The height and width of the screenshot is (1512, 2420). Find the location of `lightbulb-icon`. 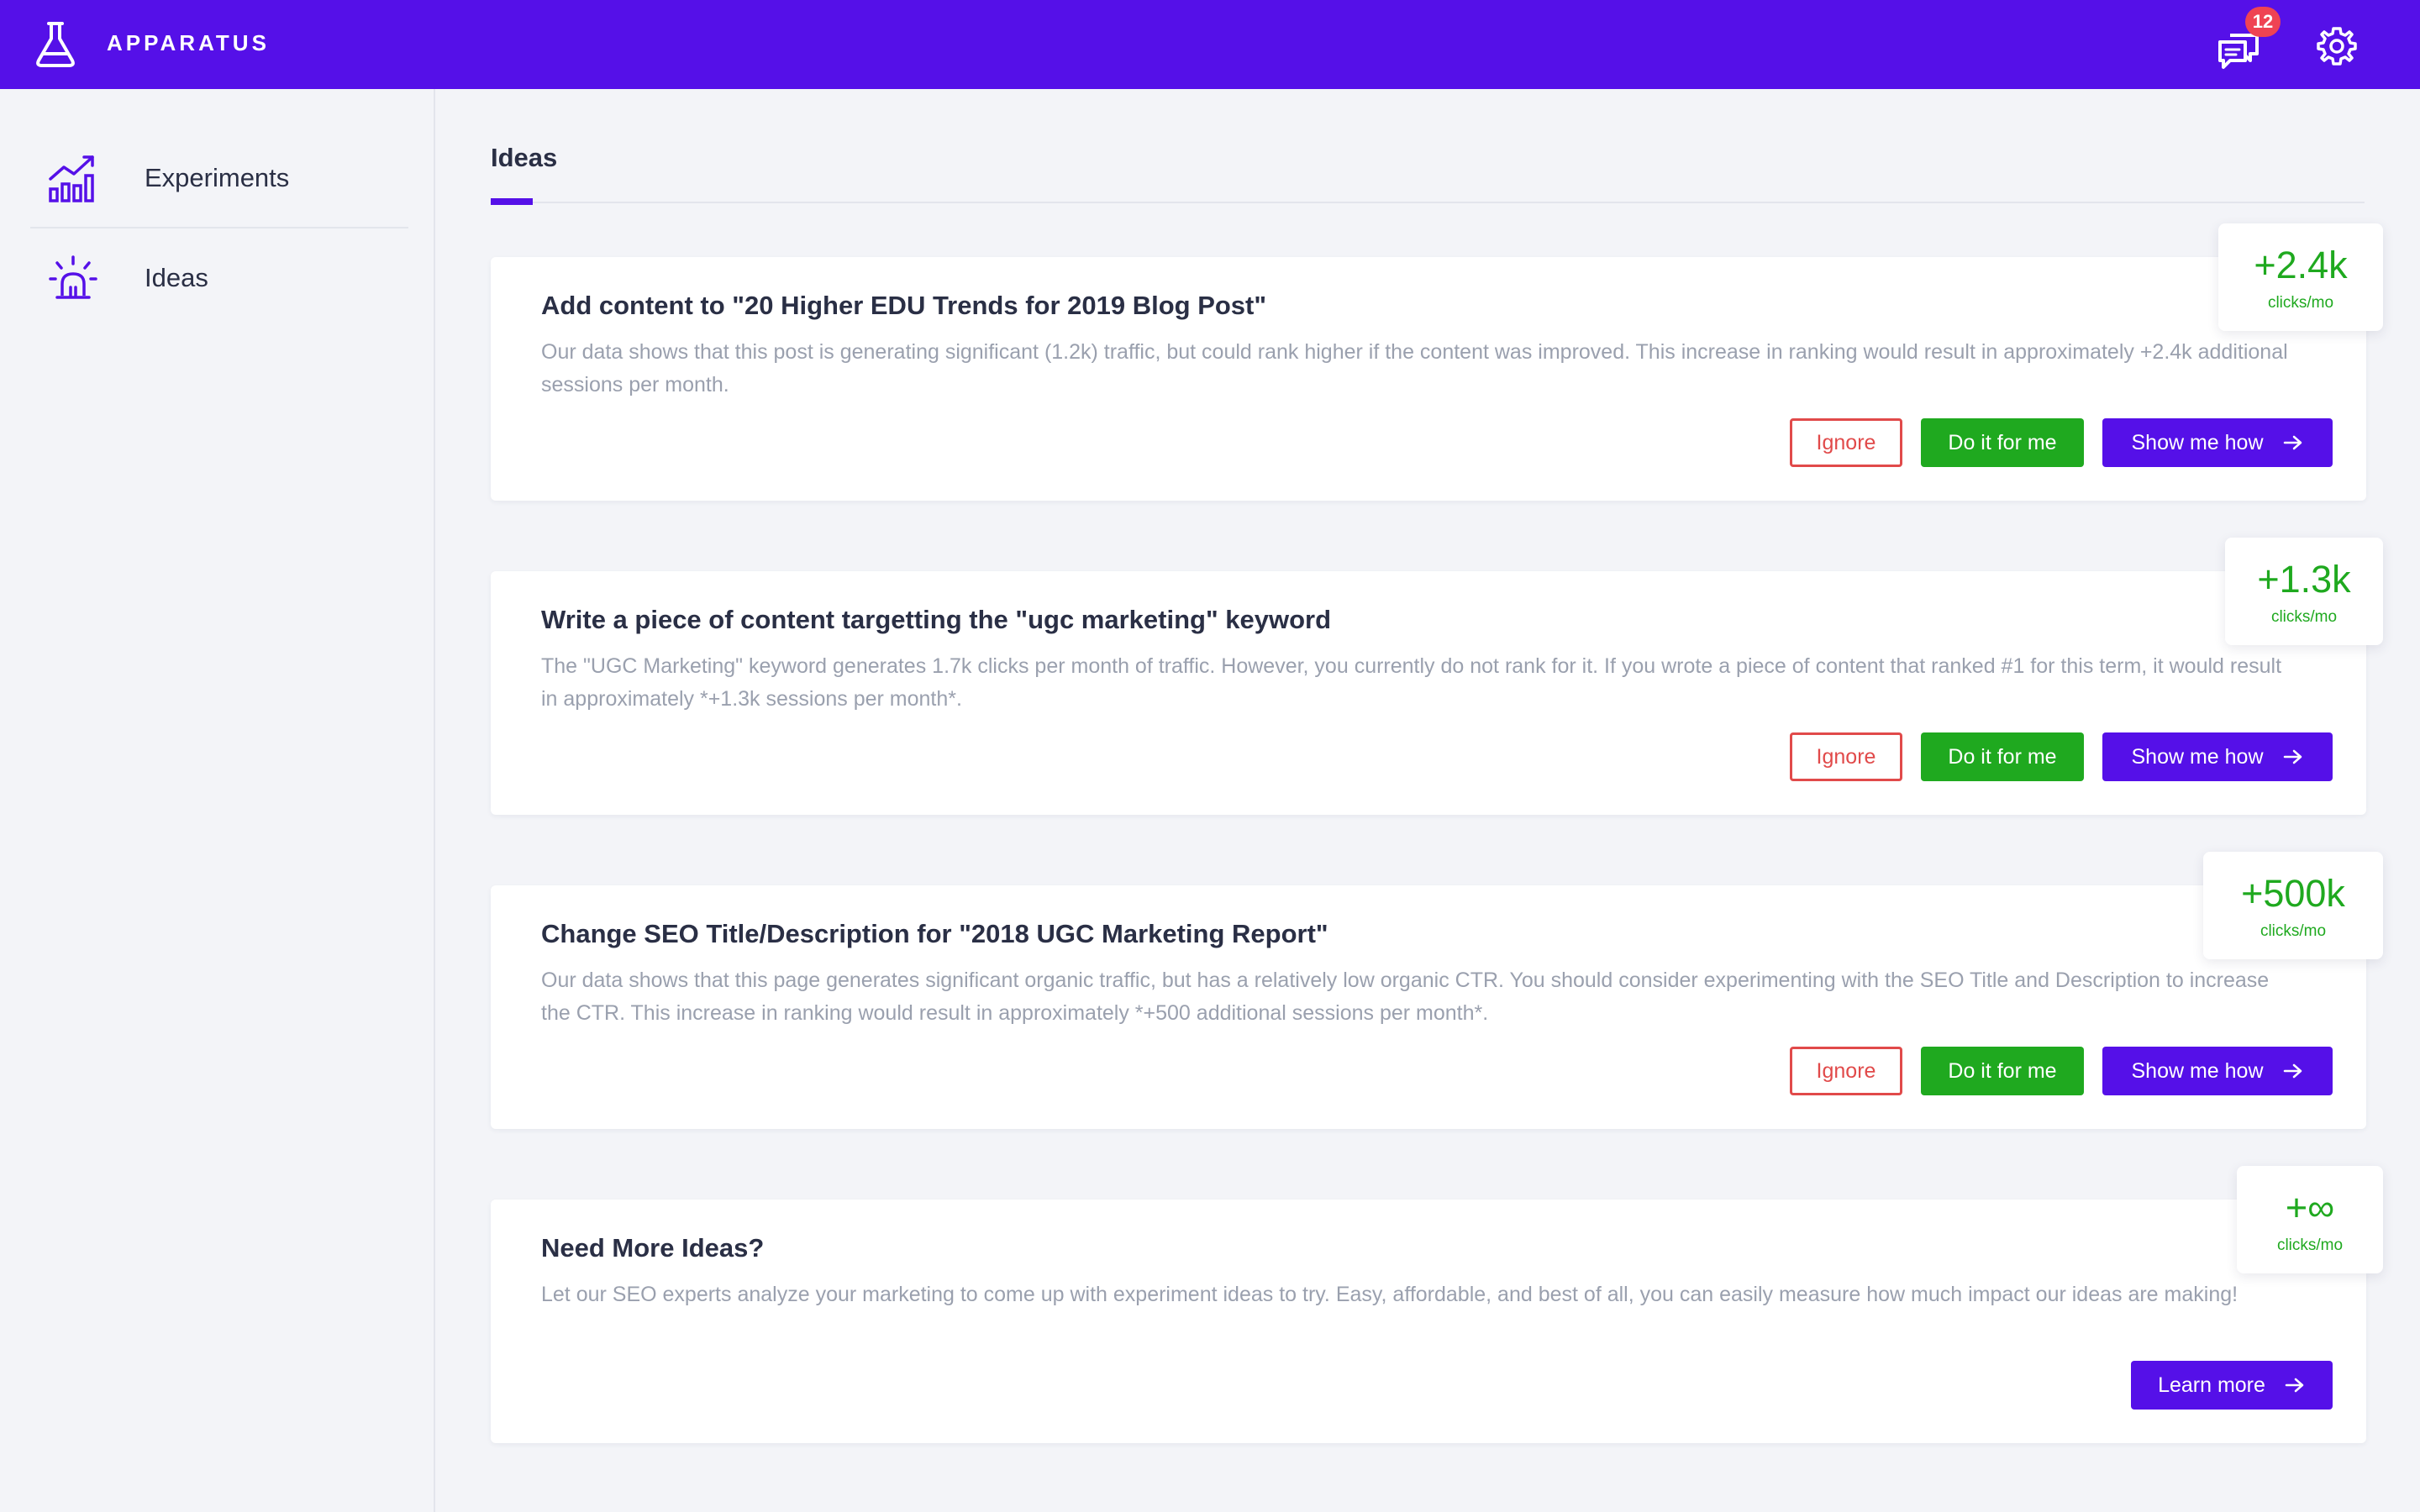

lightbulb-icon is located at coordinates (73, 277).